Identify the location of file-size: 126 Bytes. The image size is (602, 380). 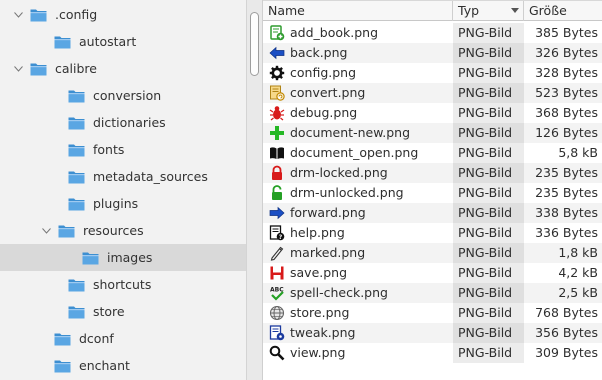
(566, 132).